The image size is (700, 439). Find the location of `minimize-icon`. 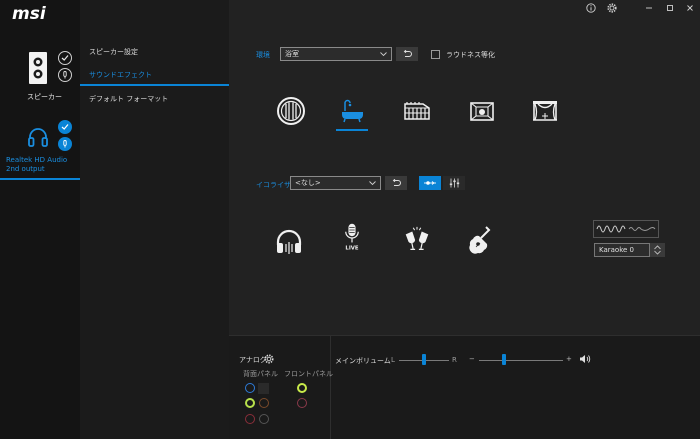

minimize-icon is located at coordinates (649, 8).